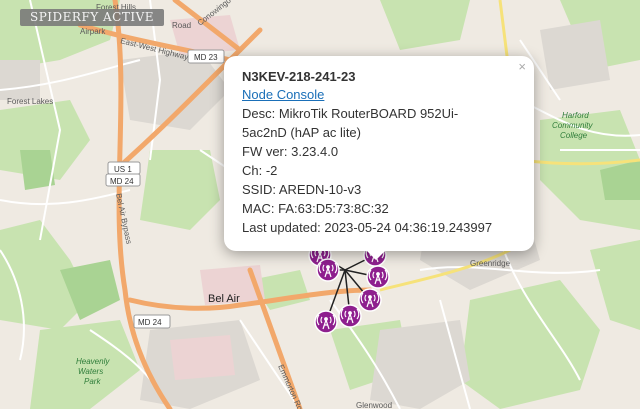  Describe the element at coordinates (374, 405) in the screenshot. I see `label-glenwood: Glenwood` at that location.